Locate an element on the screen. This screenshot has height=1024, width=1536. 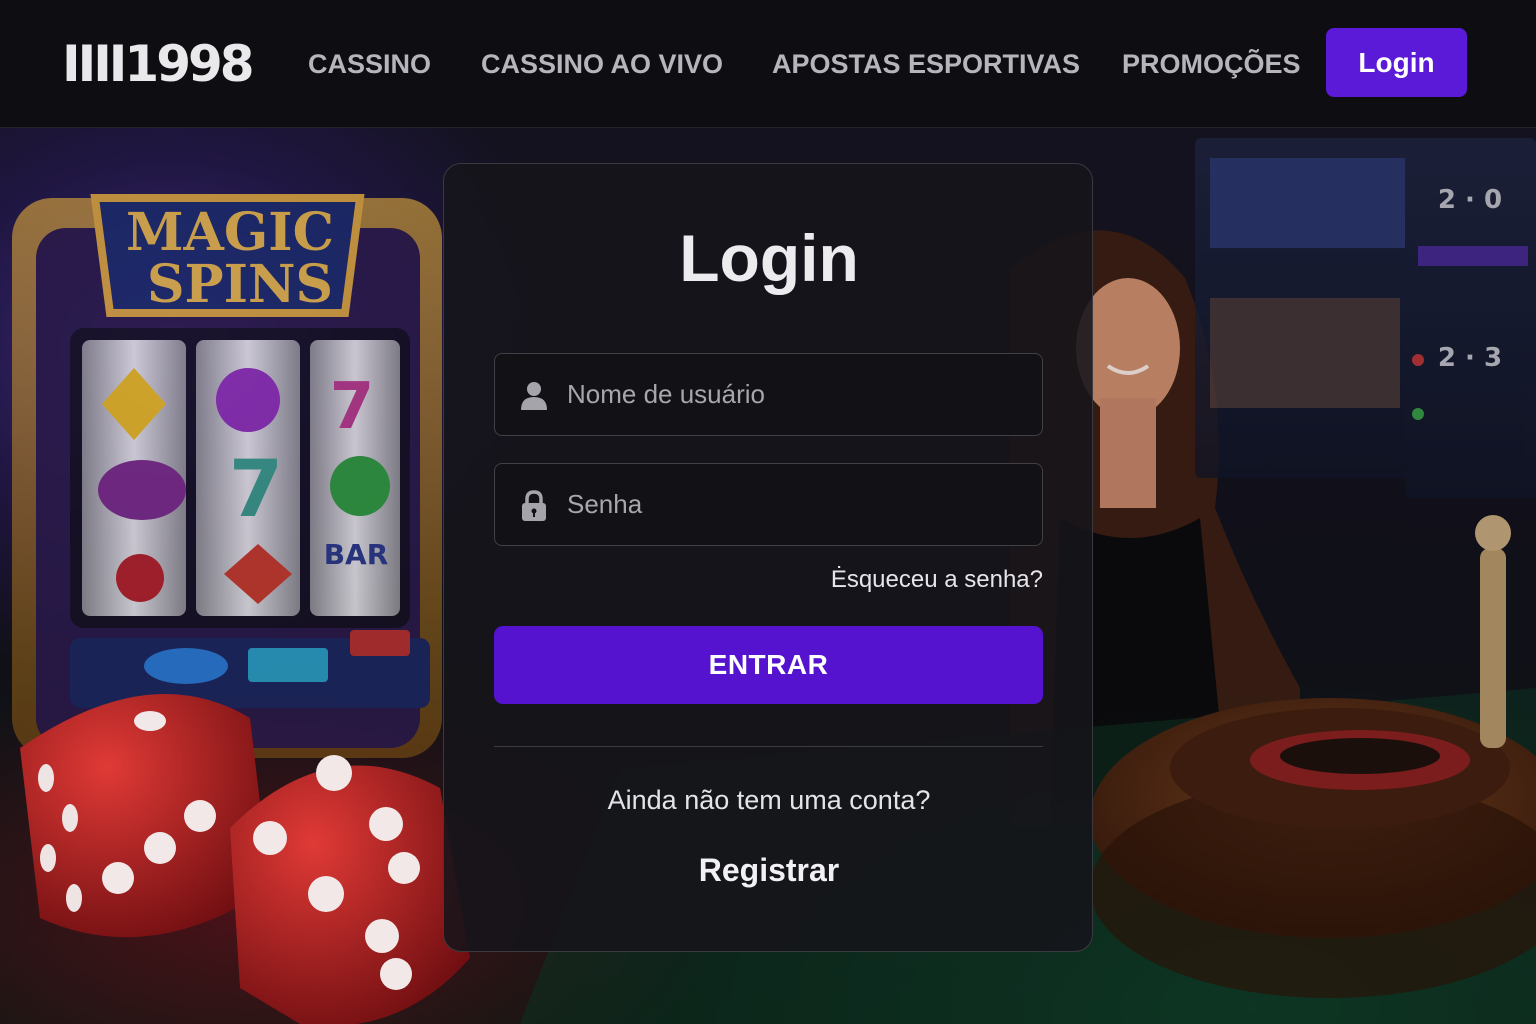
submit-login-button: ENTRAR is located at coordinates (768, 665).